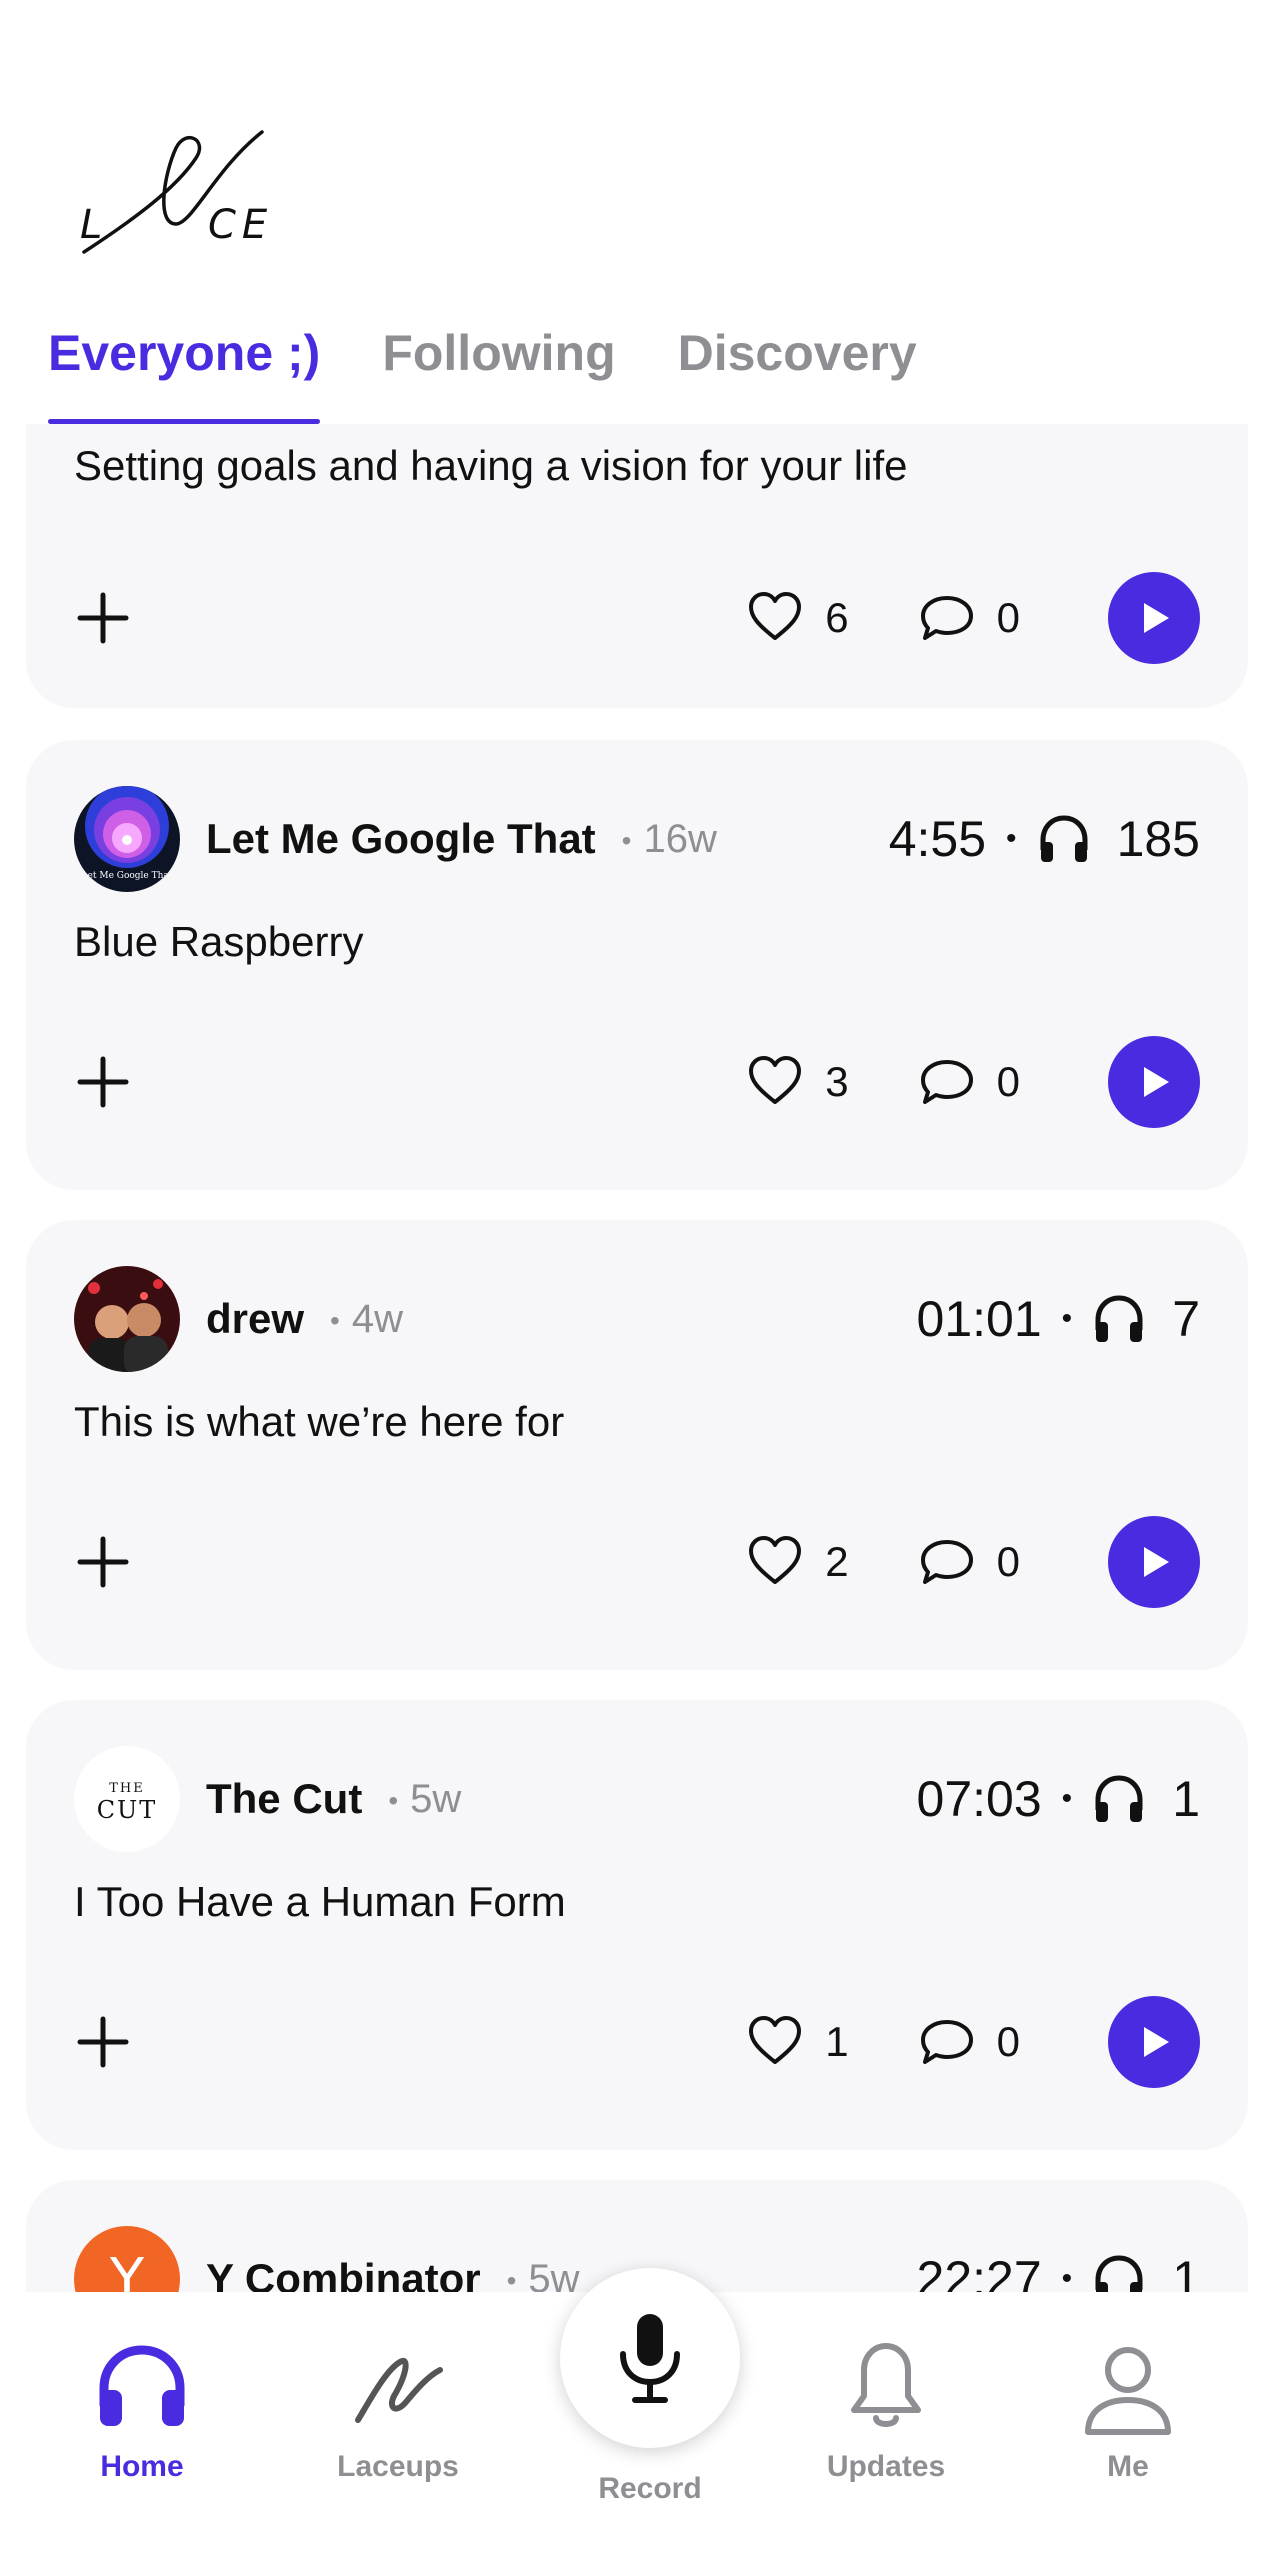  Describe the element at coordinates (886, 2466) in the screenshot. I see `nav-updates-label: Updates` at that location.